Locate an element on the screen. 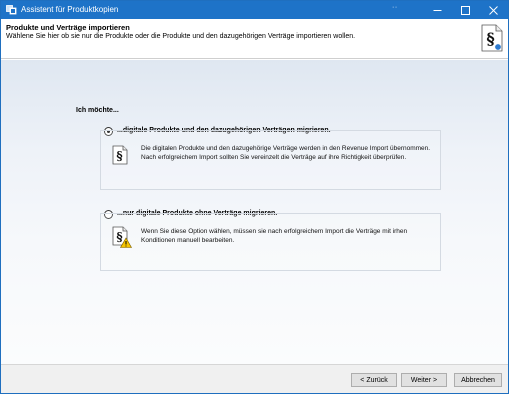 This screenshot has height=394, width=509. window-title: Assistent für Produktkopien is located at coordinates (70, 9).